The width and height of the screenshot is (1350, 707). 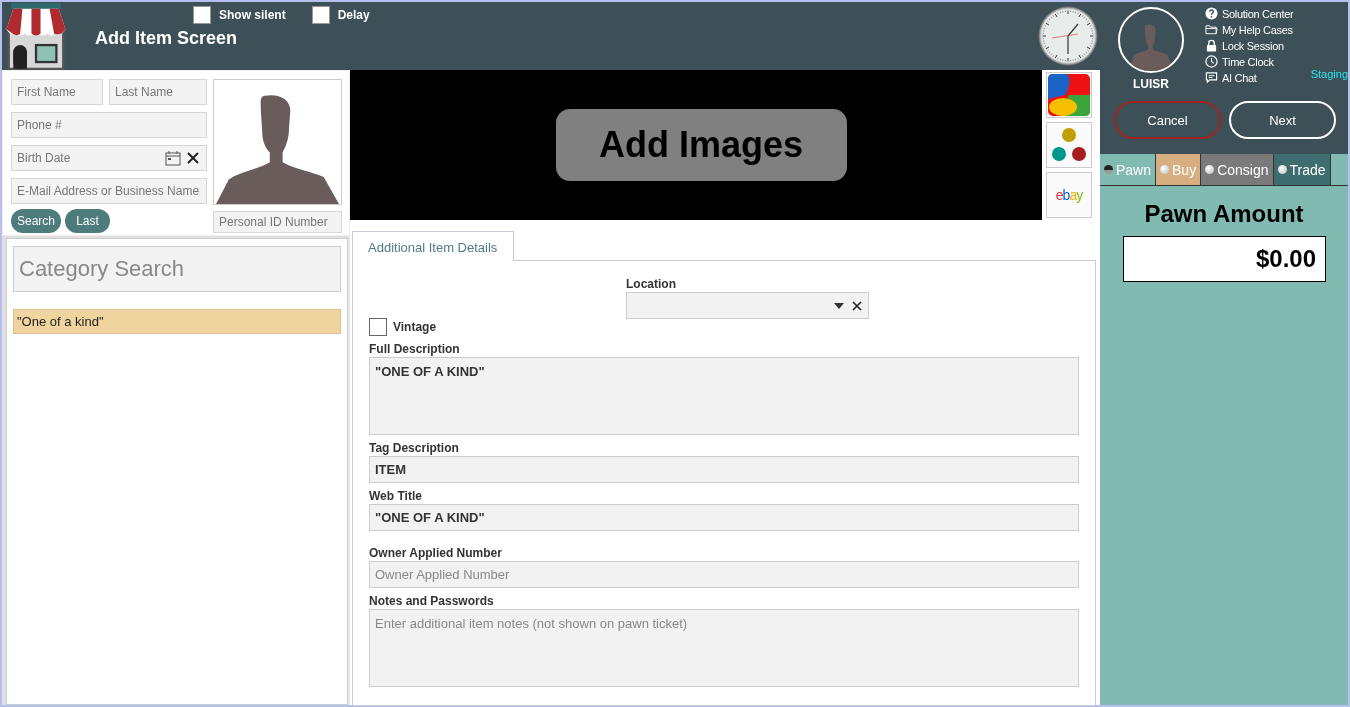 I want to click on date-field: Birth Date, so click(x=109, y=158).